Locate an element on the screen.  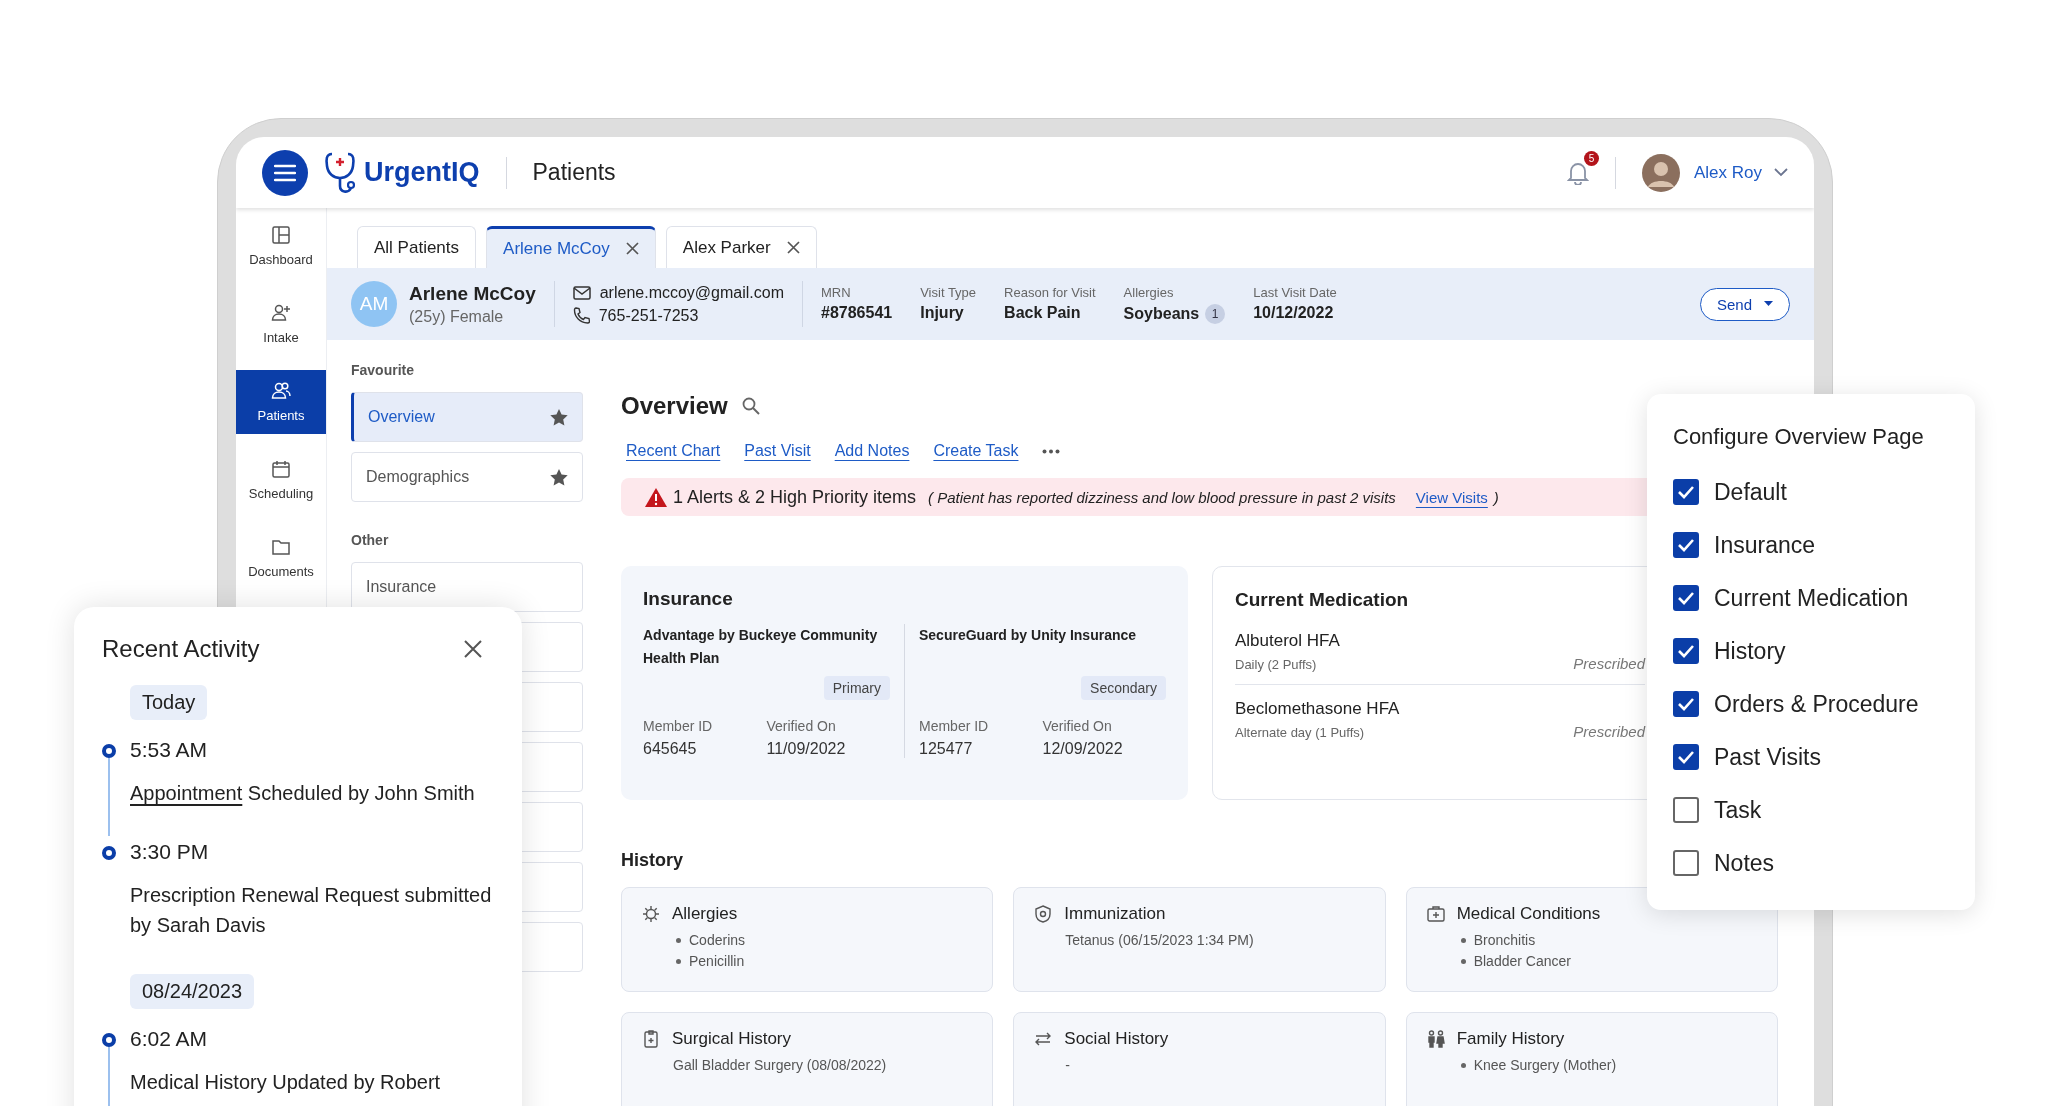
send-button: Send is located at coordinates (1744, 304).